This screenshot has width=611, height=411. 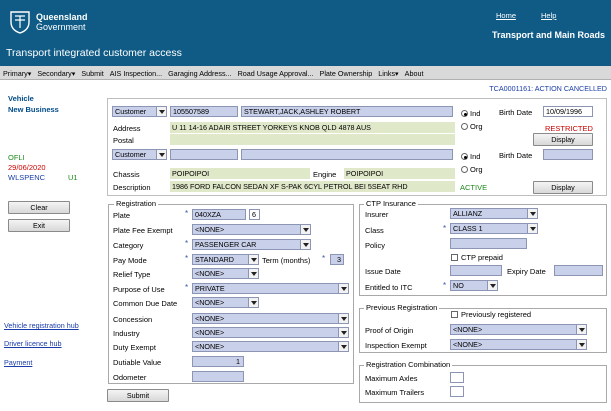 What do you see at coordinates (494, 213) in the screenshot?
I see `insurer-select: ALLIANZ` at bounding box center [494, 213].